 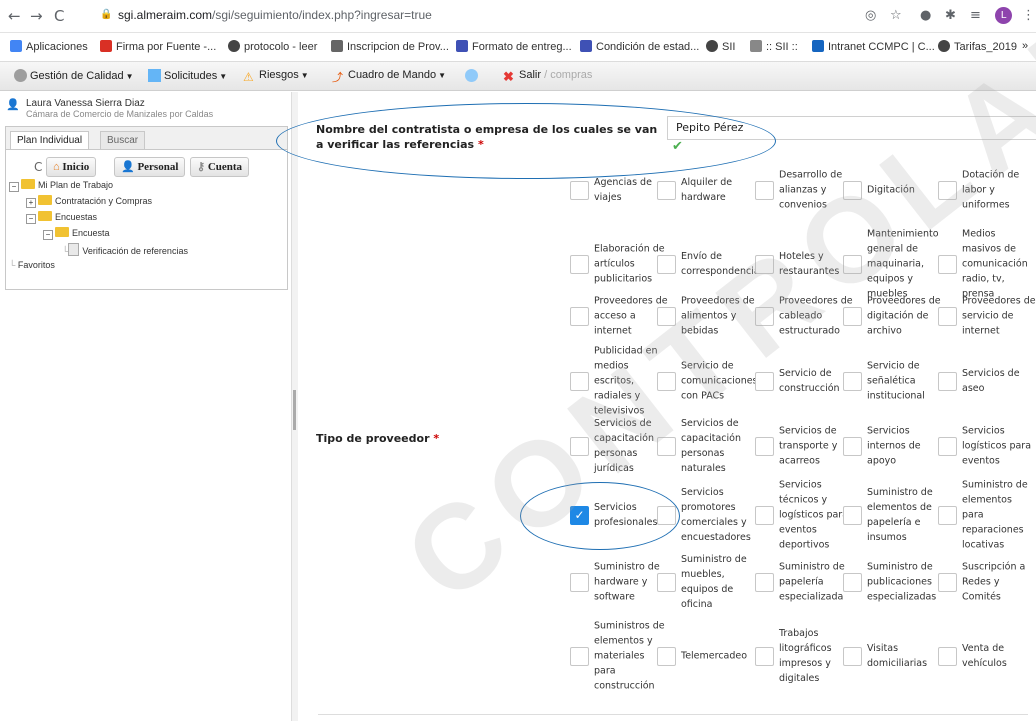 I want to click on provider-option: Desarrollo de alianzas y convenios, so click(x=804, y=190).